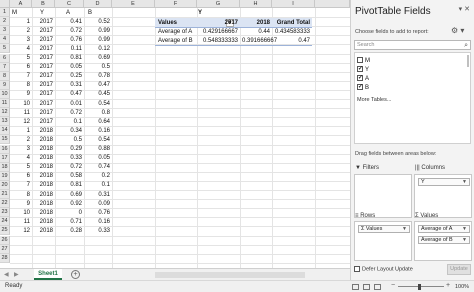 The width and height of the screenshot is (474, 292). I want to click on data-cell-a: 0.11, so click(69, 49).